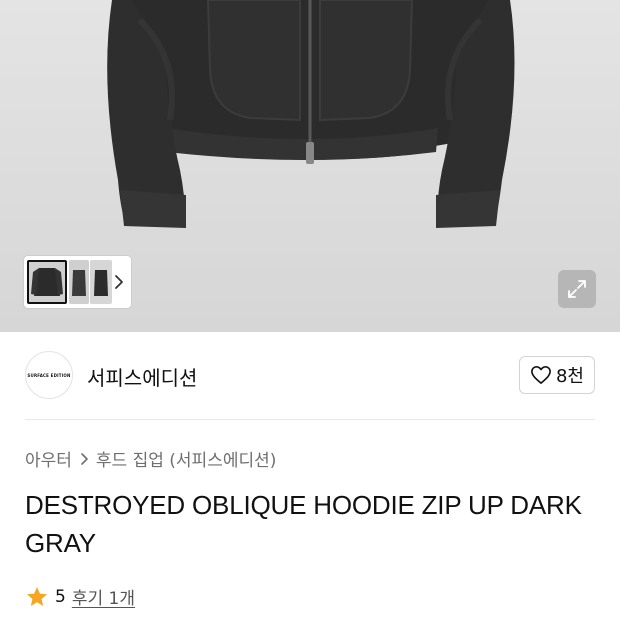 Image resolution: width=620 pixels, height=620 pixels. I want to click on hoodie-thumb-icon, so click(47, 282).